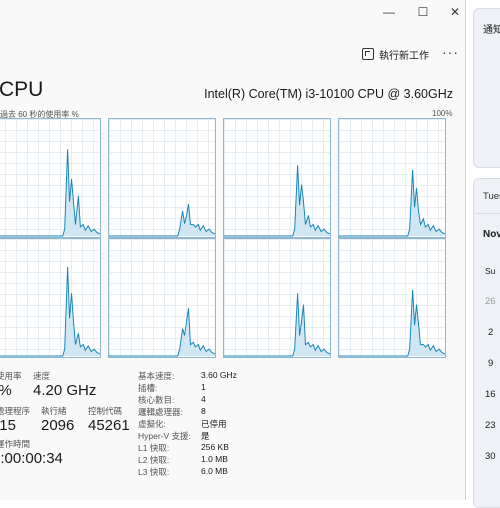 Image resolution: width=500 pixels, height=508 pixels. Describe the element at coordinates (491, 30) in the screenshot. I see `notifications-title: 通知` at that location.